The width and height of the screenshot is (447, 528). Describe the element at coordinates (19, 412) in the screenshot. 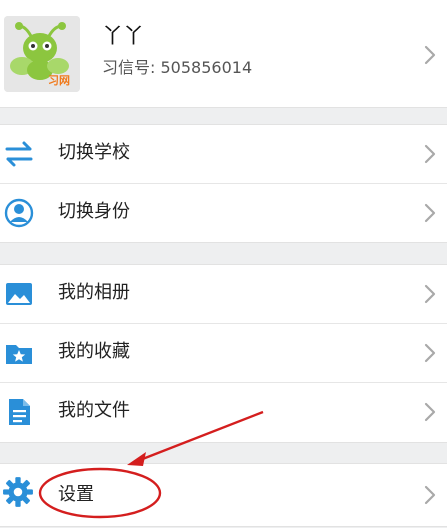

I see `document-icon` at that location.